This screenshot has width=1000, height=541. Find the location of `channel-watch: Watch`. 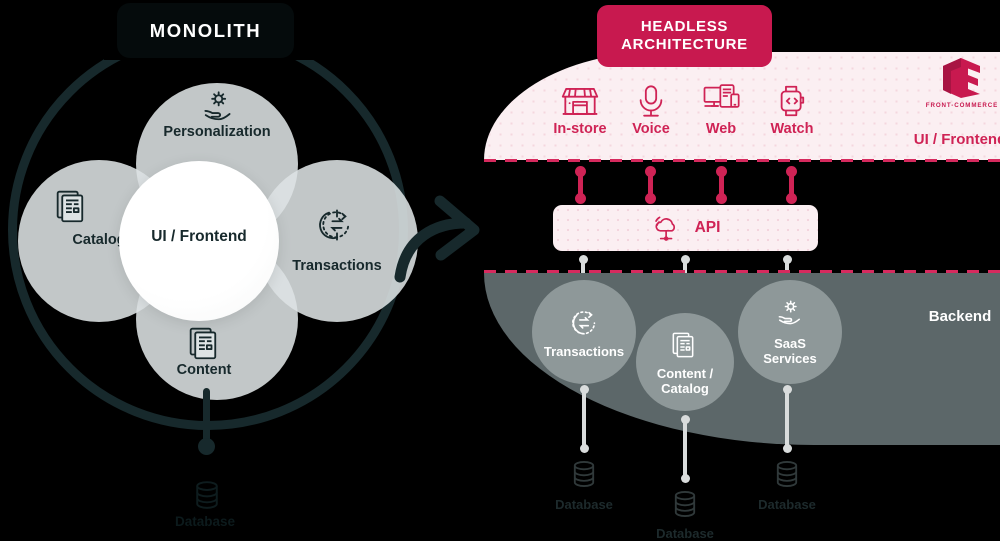

channel-watch: Watch is located at coordinates (792, 110).